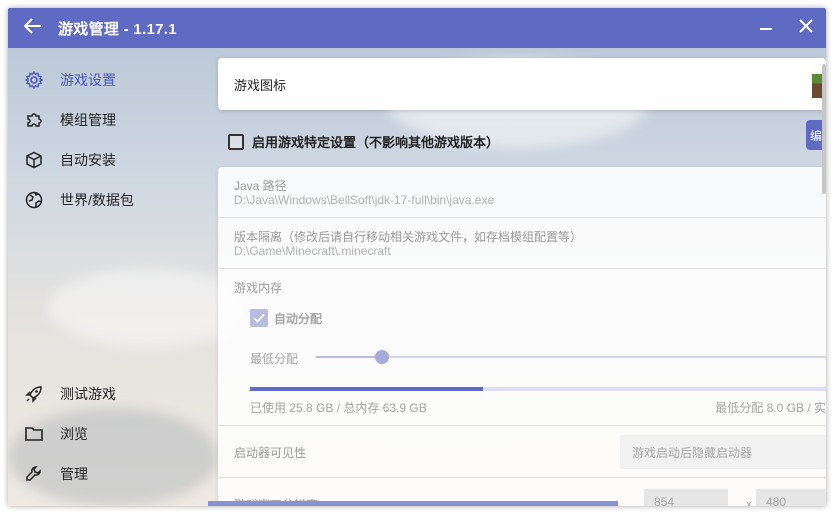 This screenshot has width=834, height=514. I want to click on sidebar-item-label: 测试游戏, so click(88, 394).